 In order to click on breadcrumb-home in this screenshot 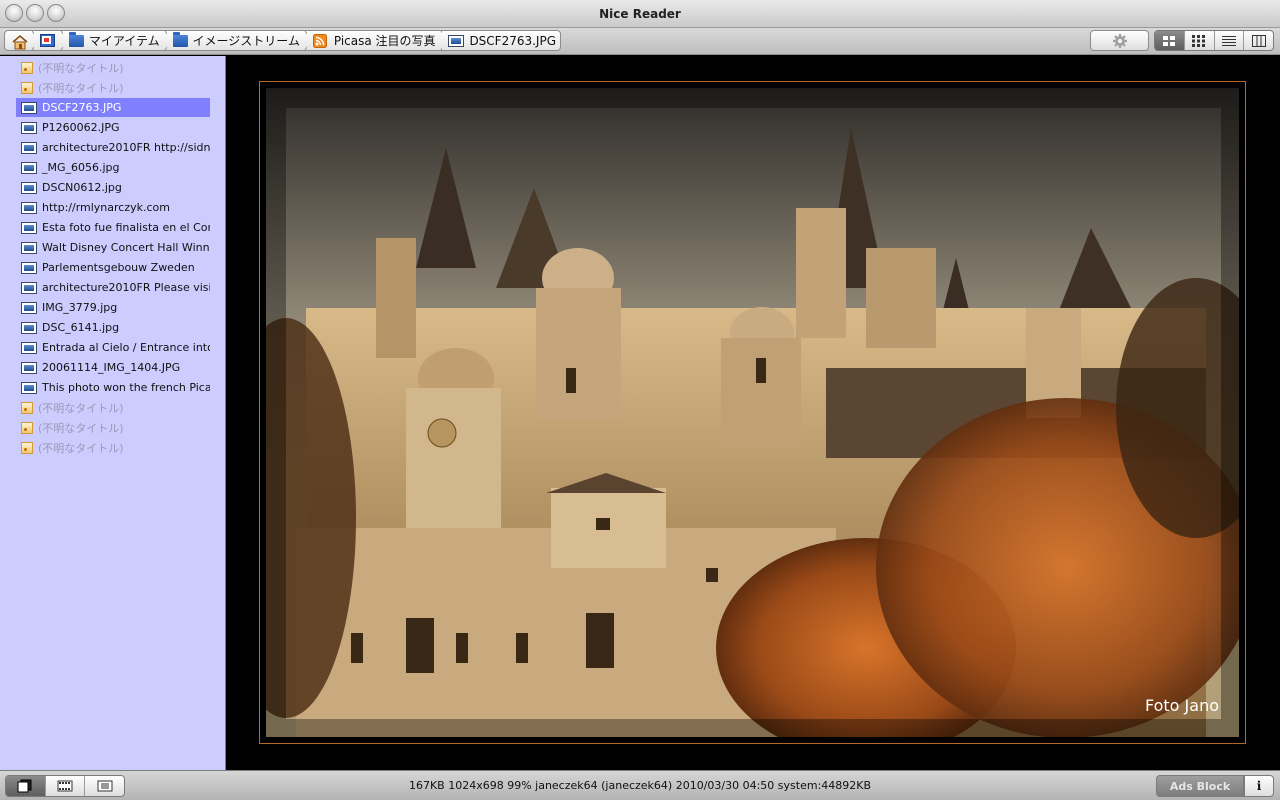, I will do `click(18, 40)`.